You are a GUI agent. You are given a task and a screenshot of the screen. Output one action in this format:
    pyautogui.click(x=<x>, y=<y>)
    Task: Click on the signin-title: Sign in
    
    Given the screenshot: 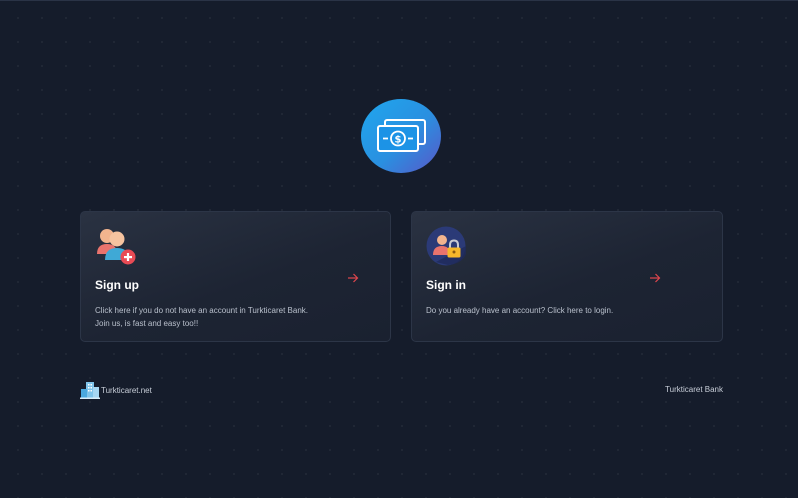 What is the action you would take?
    pyautogui.click(x=446, y=285)
    